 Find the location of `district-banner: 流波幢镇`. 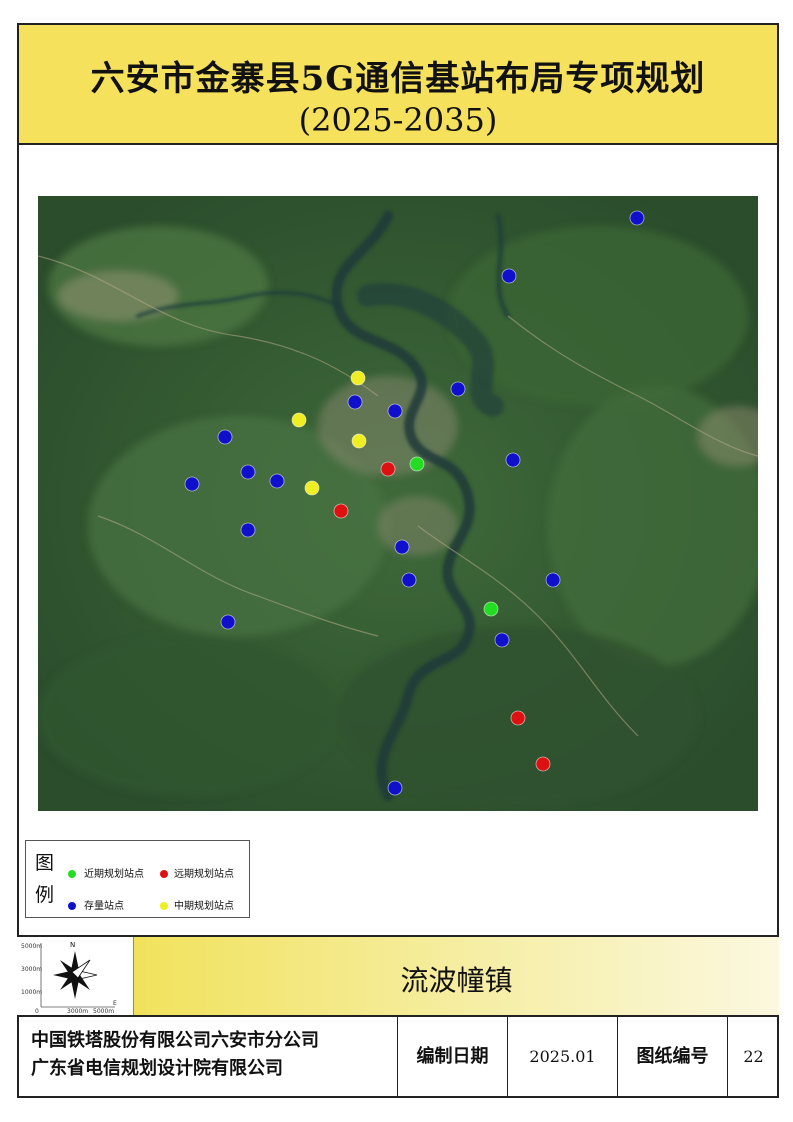

district-banner: 流波幢镇 is located at coordinates (456, 976).